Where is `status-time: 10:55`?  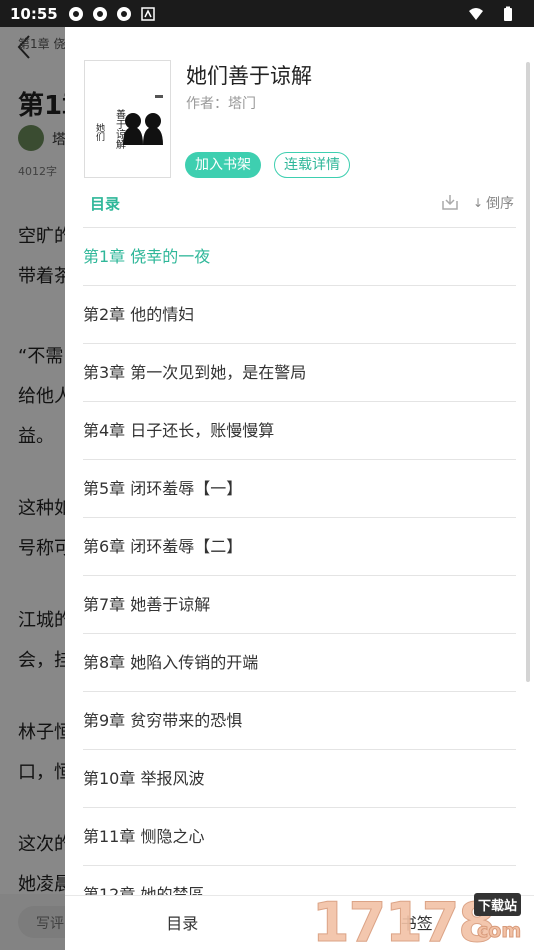
status-time: 10:55 is located at coordinates (34, 13).